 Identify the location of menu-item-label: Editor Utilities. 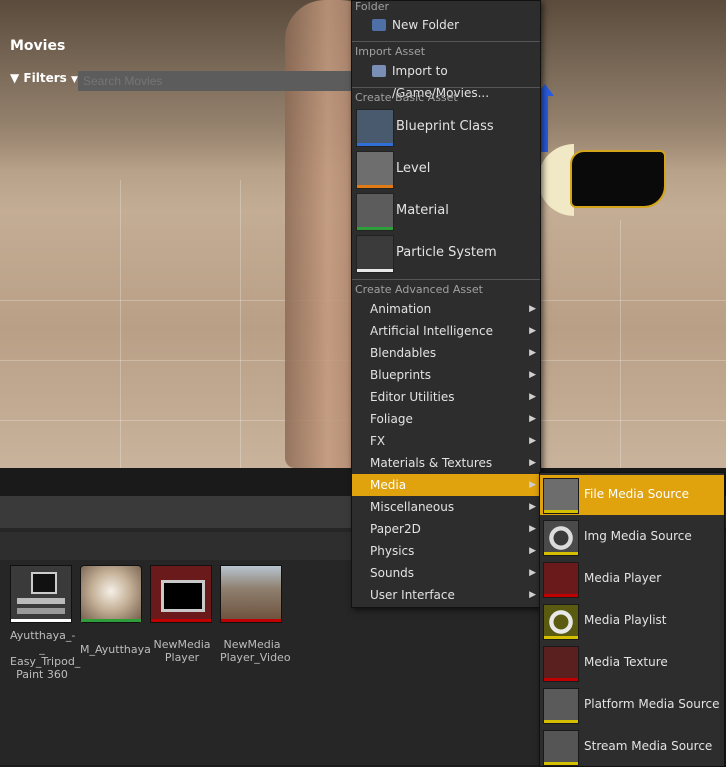
(412, 397).